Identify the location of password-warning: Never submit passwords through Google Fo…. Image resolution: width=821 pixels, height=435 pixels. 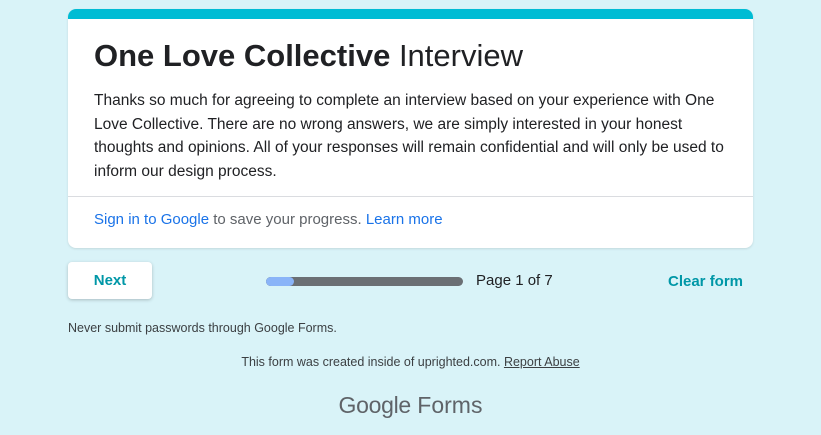
(202, 328).